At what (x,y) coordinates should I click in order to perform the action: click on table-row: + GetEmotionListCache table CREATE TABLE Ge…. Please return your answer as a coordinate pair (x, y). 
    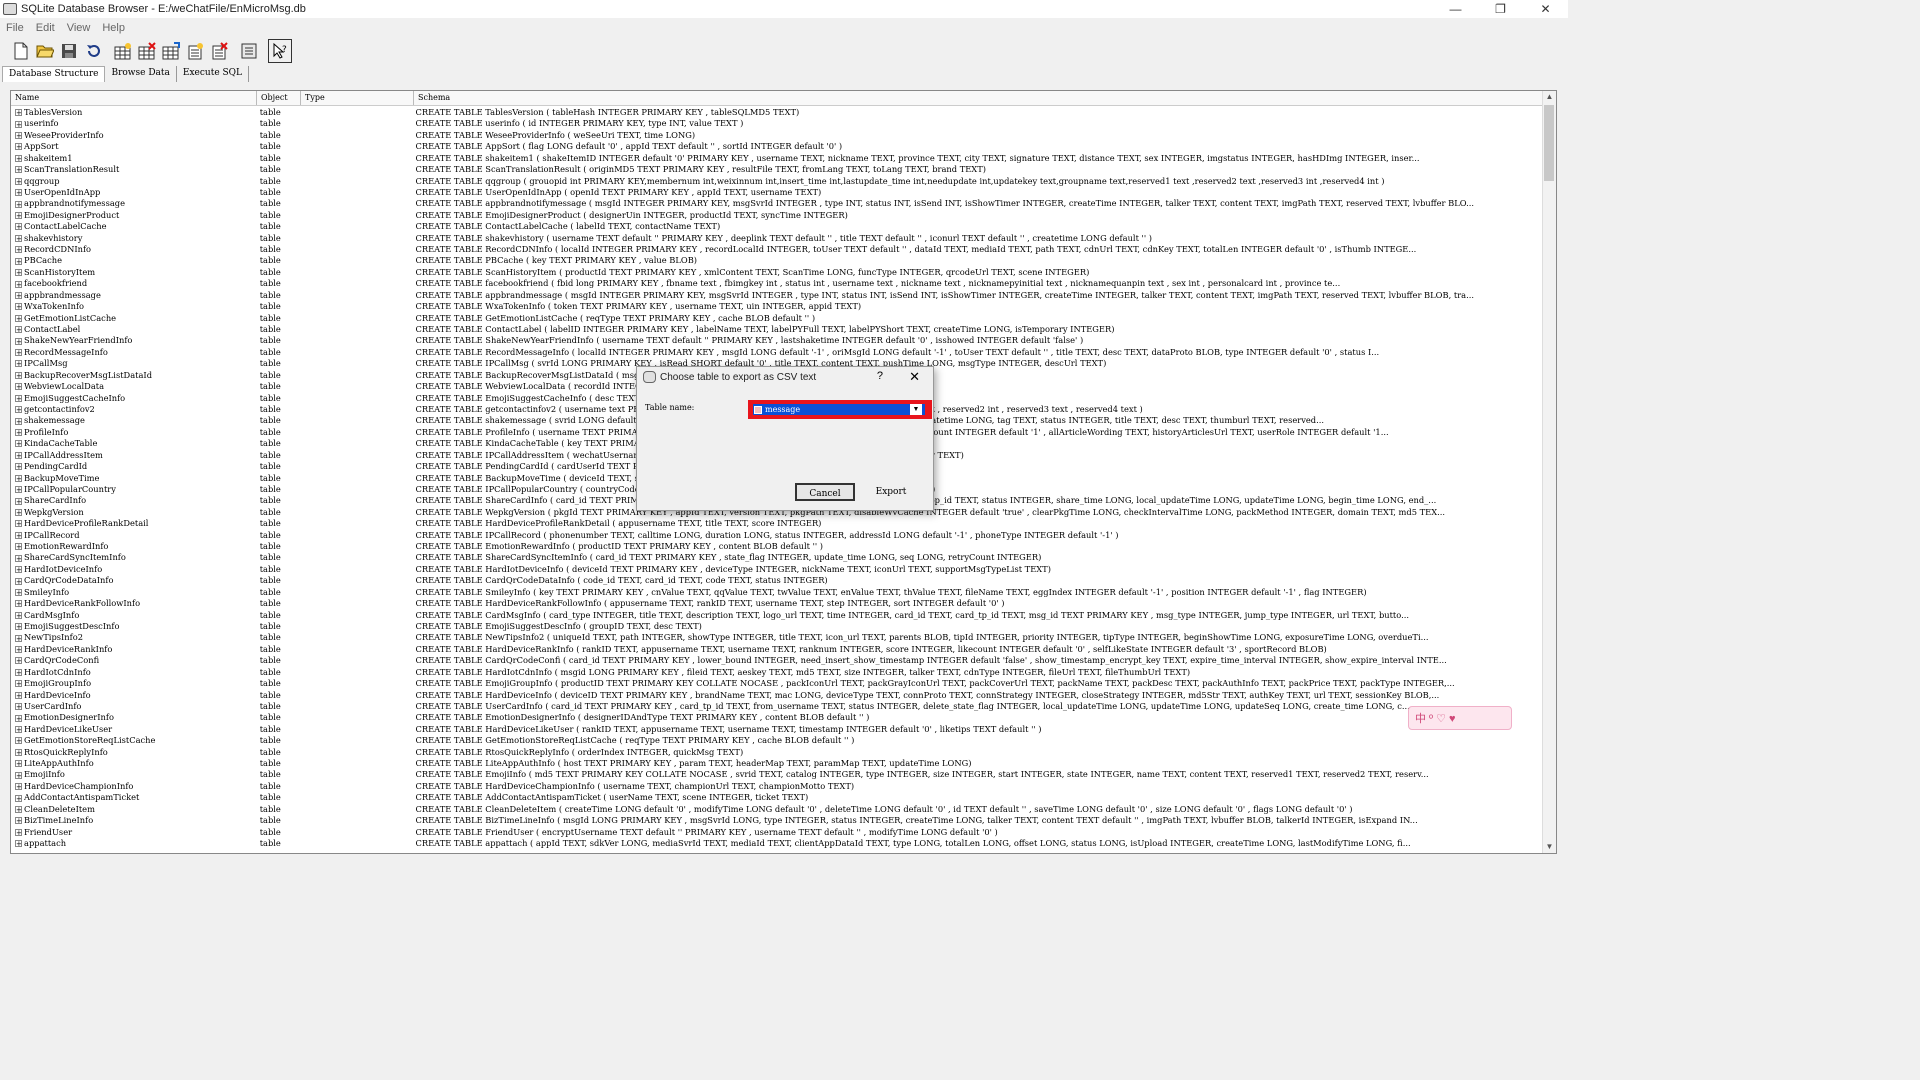
    Looking at the image, I should click on (777, 318).